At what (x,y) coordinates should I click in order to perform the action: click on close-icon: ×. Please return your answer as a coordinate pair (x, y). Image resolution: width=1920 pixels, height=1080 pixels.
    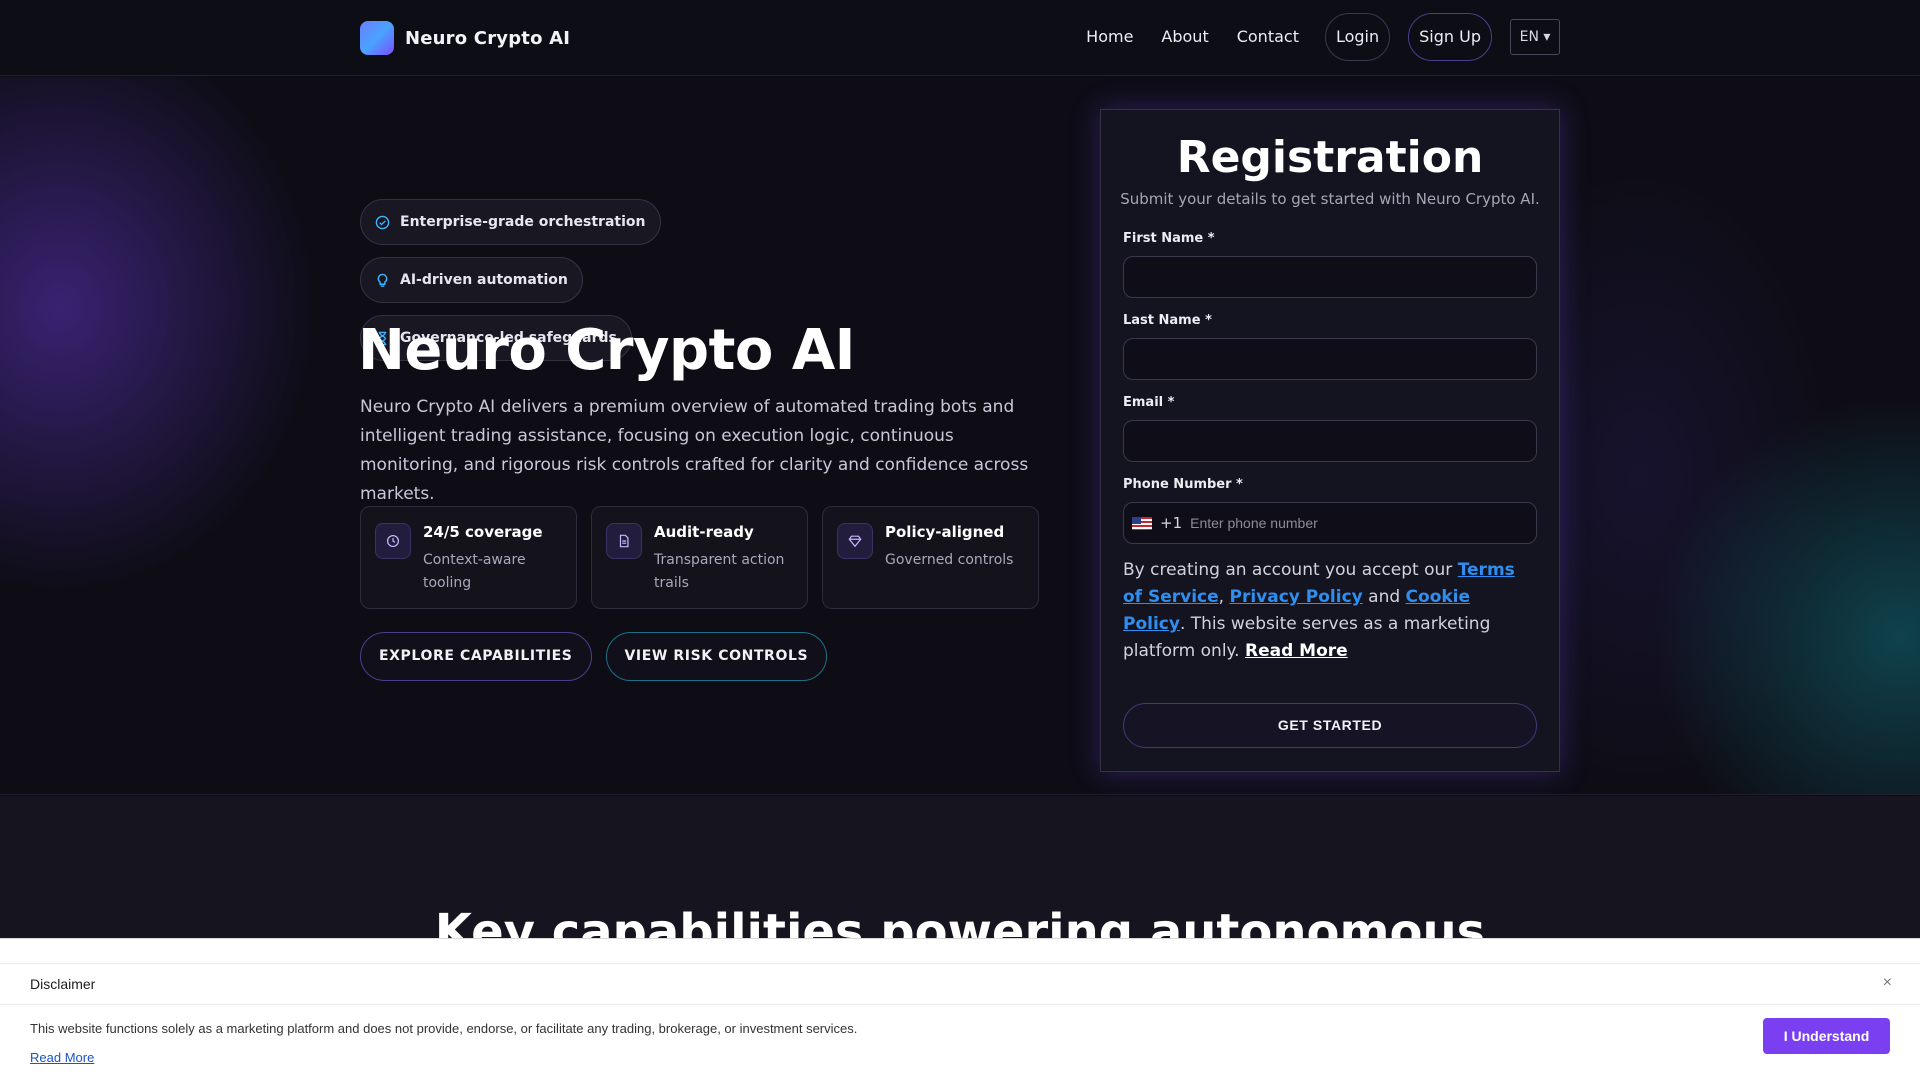
    Looking at the image, I should click on (1887, 983).